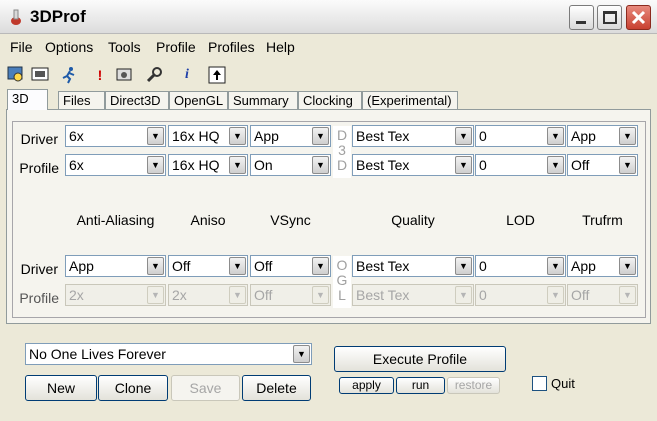  Describe the element at coordinates (328, 75) in the screenshot. I see `toolbar: ! i` at that location.